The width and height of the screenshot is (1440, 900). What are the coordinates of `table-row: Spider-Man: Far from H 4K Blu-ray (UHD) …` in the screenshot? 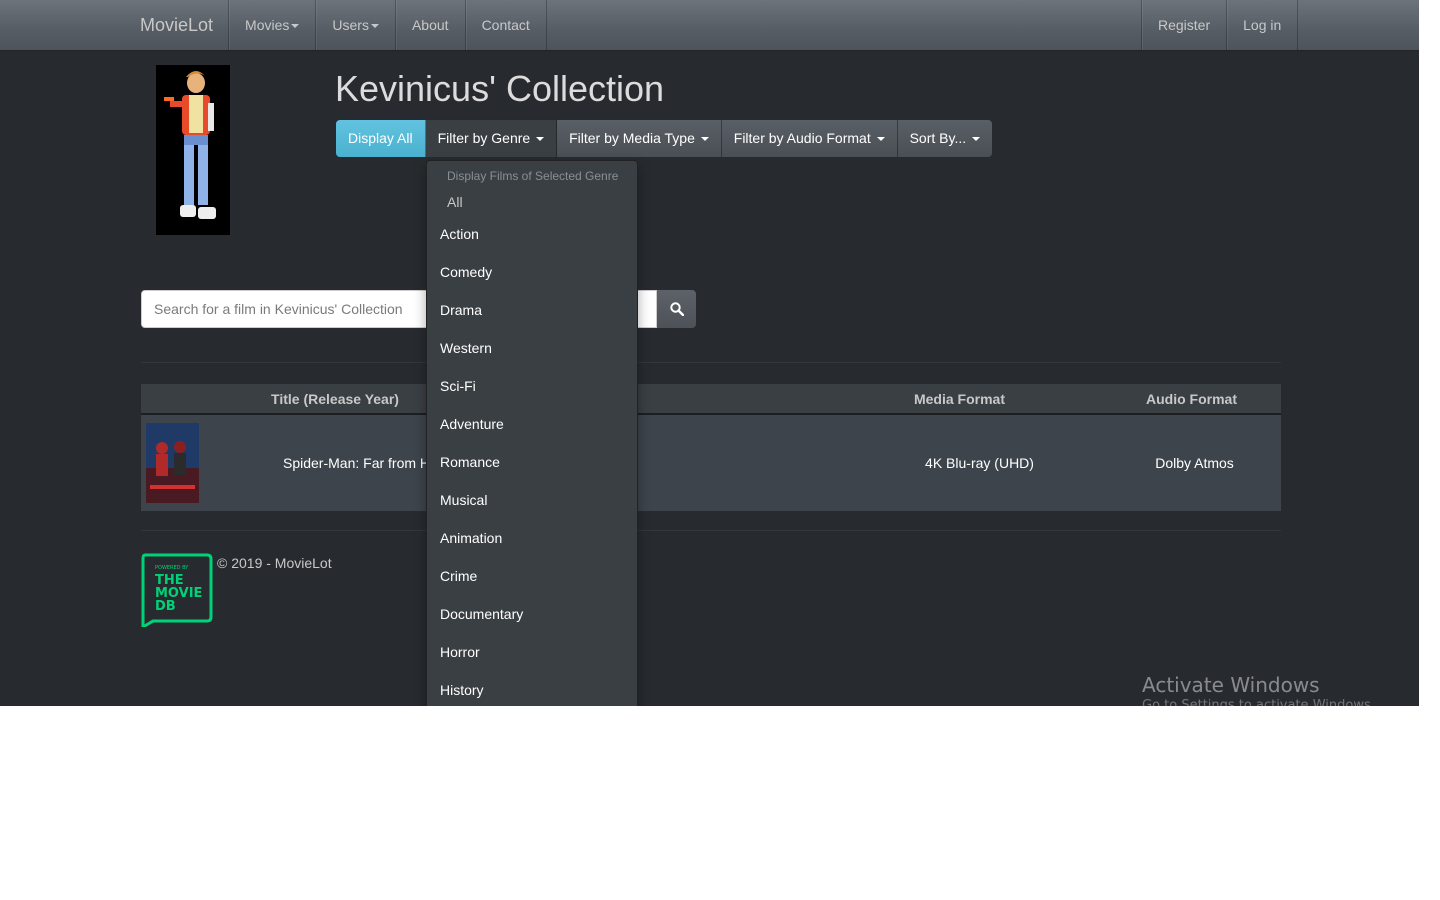 It's located at (711, 463).